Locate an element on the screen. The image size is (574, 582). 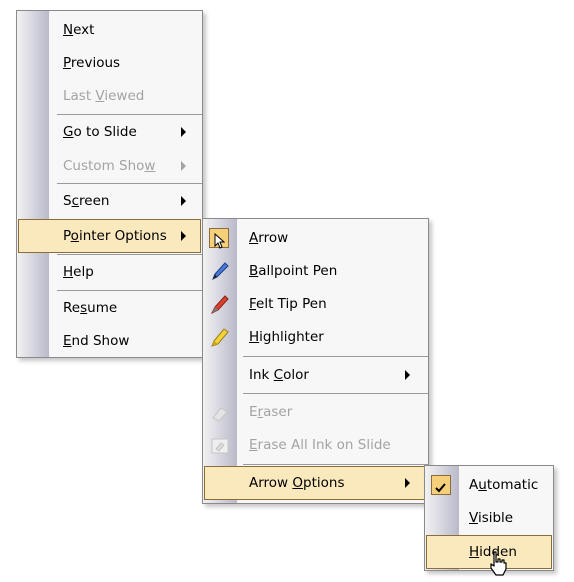
menu-item-resume: Resume is located at coordinates (109, 308).